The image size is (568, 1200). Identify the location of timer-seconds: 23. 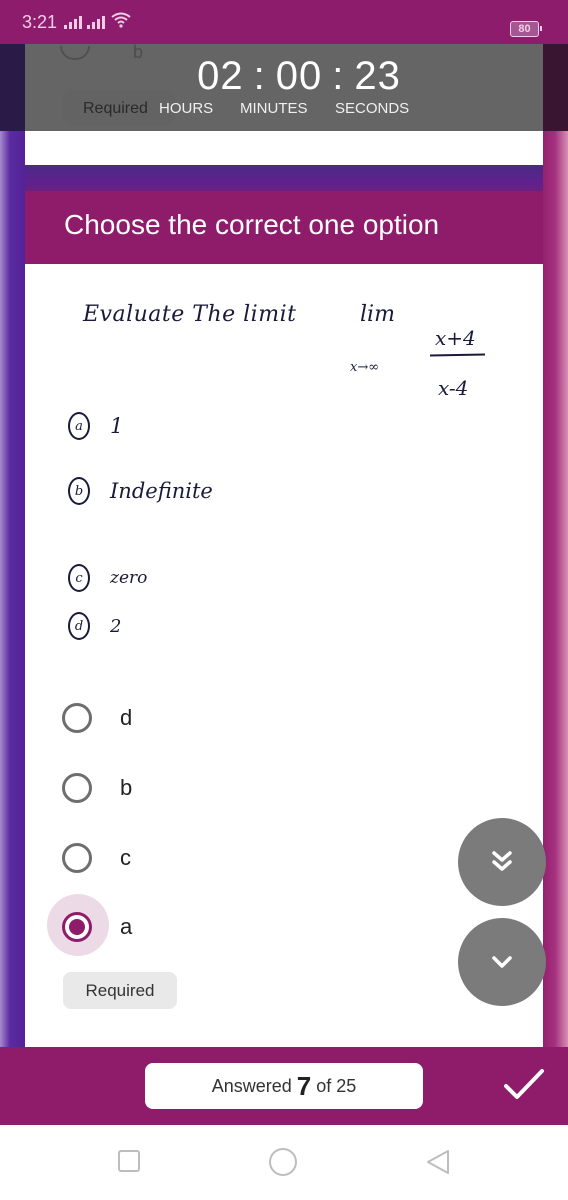
(377, 76).